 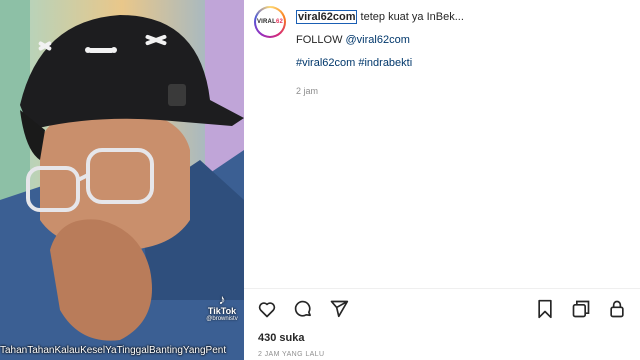 I want to click on lock-icon, so click(x=617, y=309).